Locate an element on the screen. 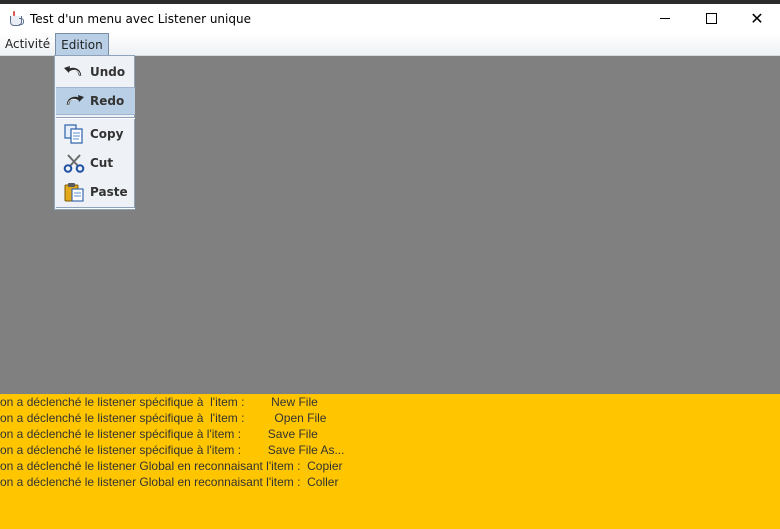 The height and width of the screenshot is (529, 780). menu-item-undo-label: Undo is located at coordinates (108, 72).